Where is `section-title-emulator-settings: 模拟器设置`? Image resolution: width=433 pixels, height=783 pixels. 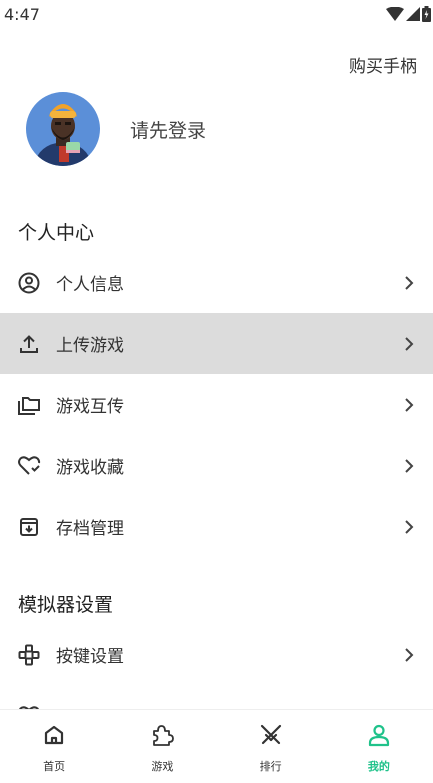
section-title-emulator-settings: 模拟器设置 is located at coordinates (66, 605).